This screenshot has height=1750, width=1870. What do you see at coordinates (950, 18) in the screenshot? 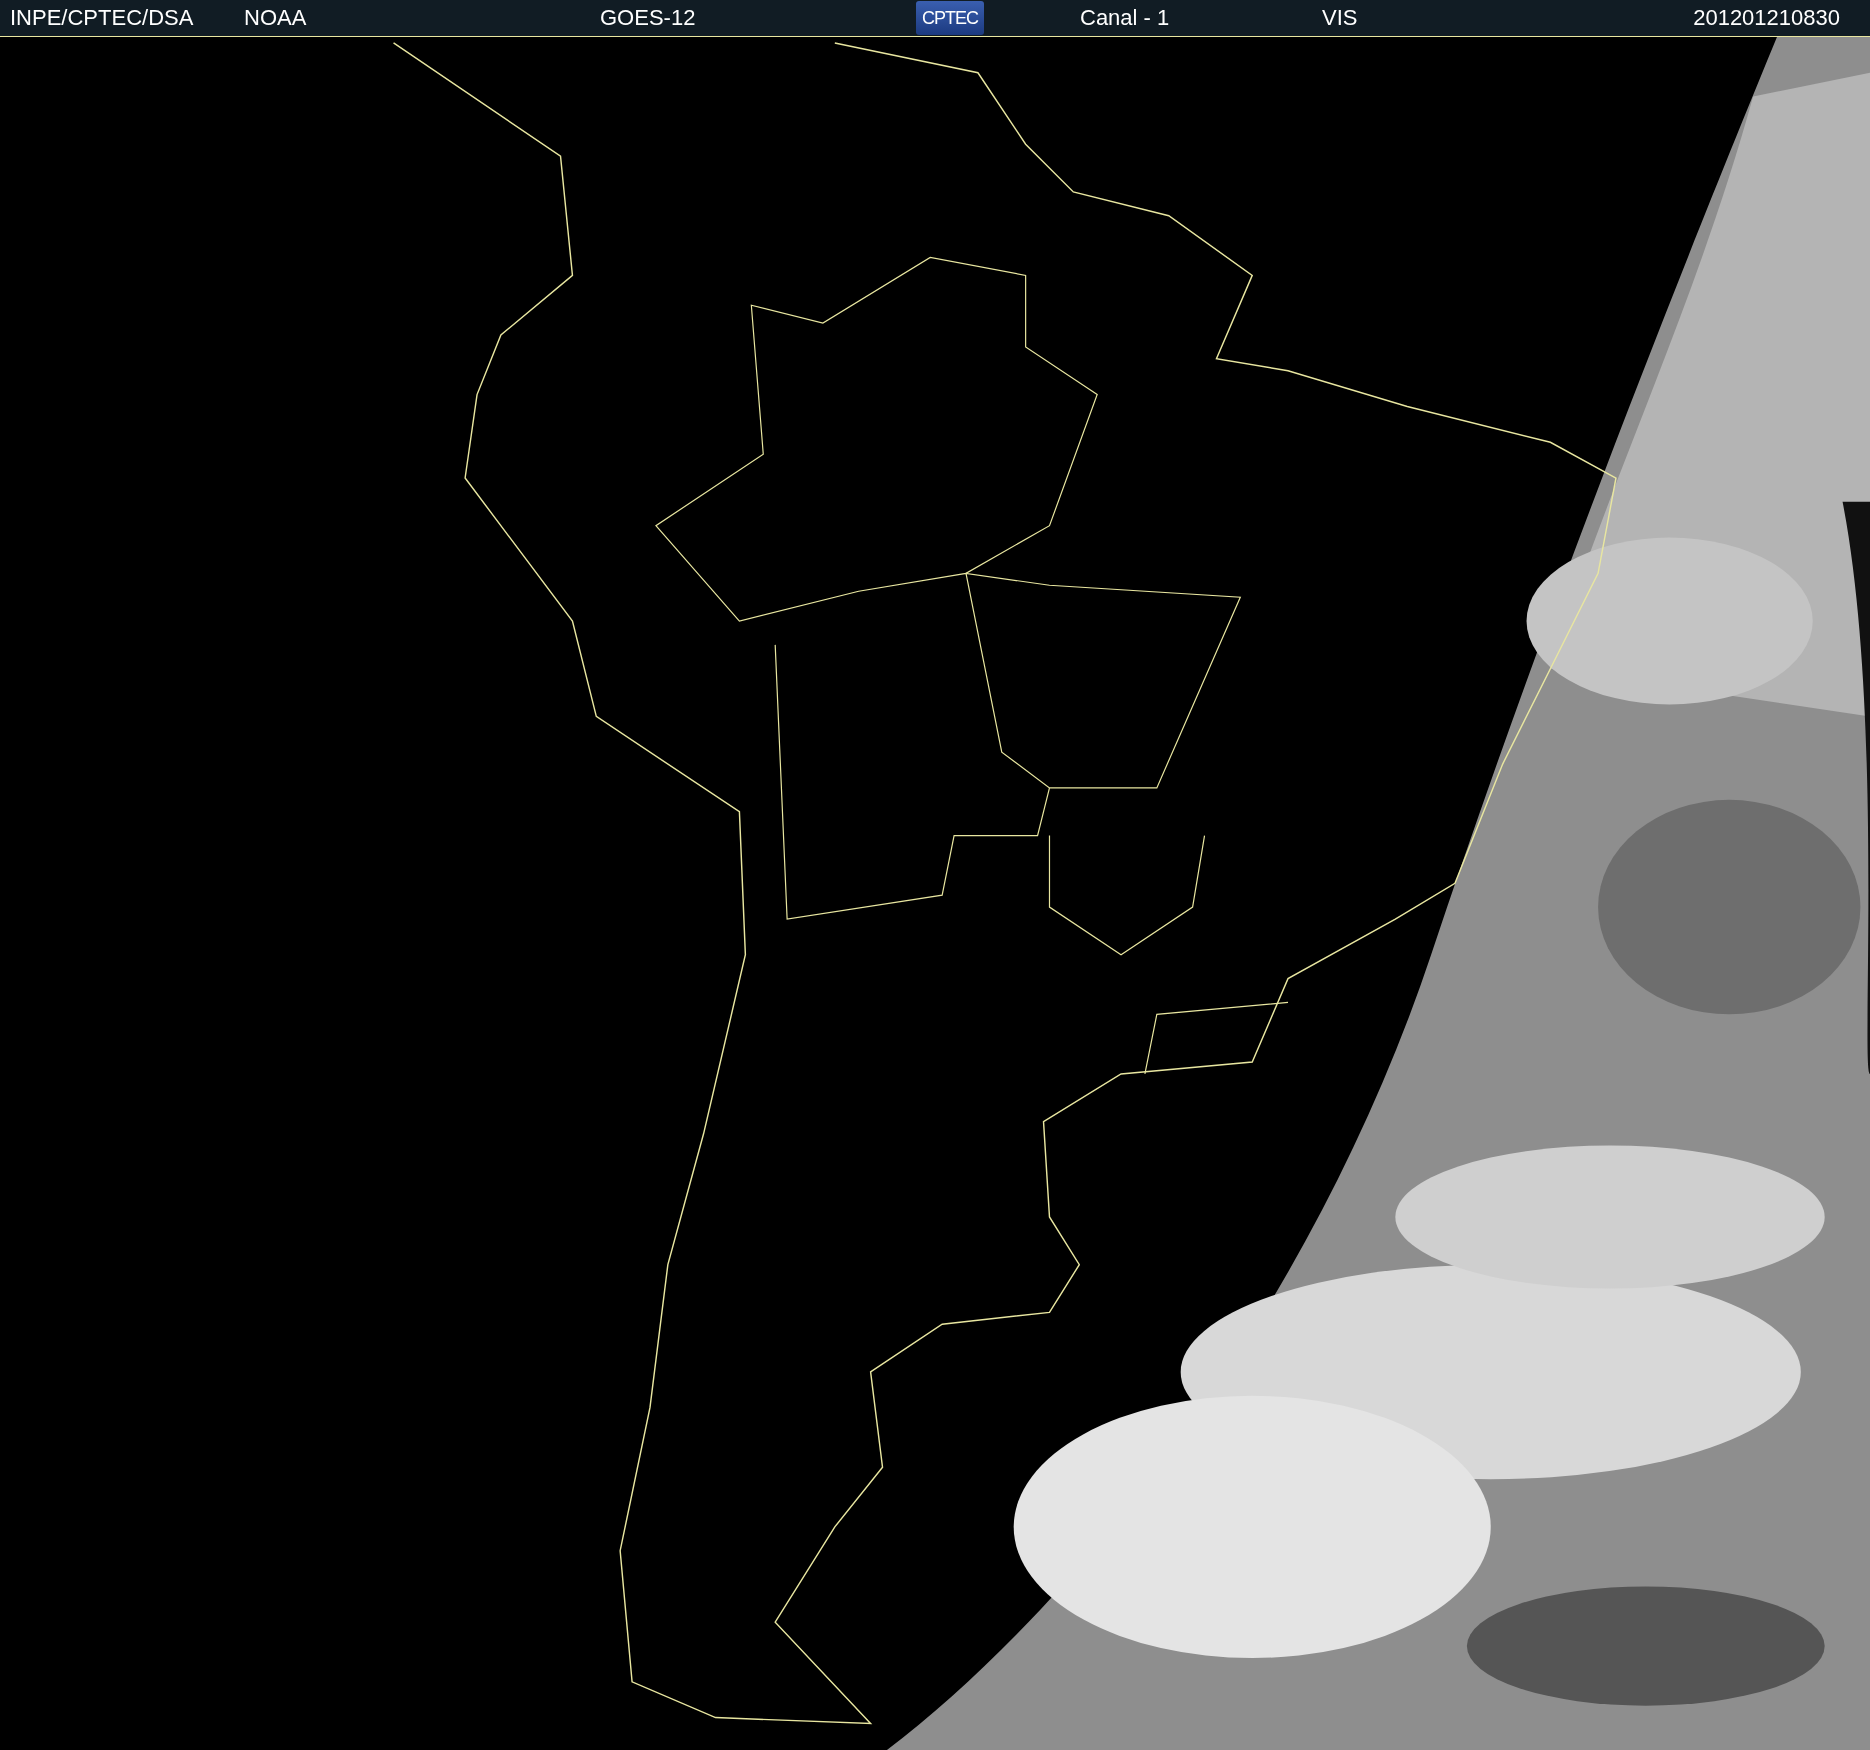
I see `logo: CPTEC` at bounding box center [950, 18].